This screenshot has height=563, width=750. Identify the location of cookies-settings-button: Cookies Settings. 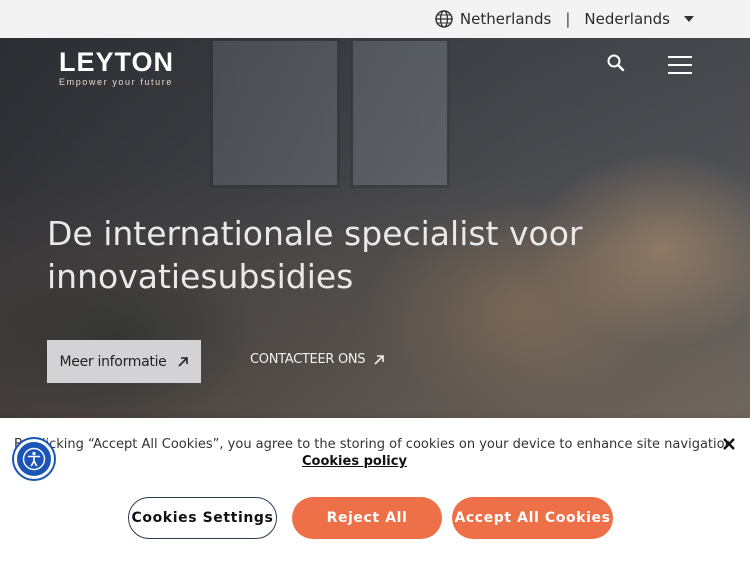
(202, 518).